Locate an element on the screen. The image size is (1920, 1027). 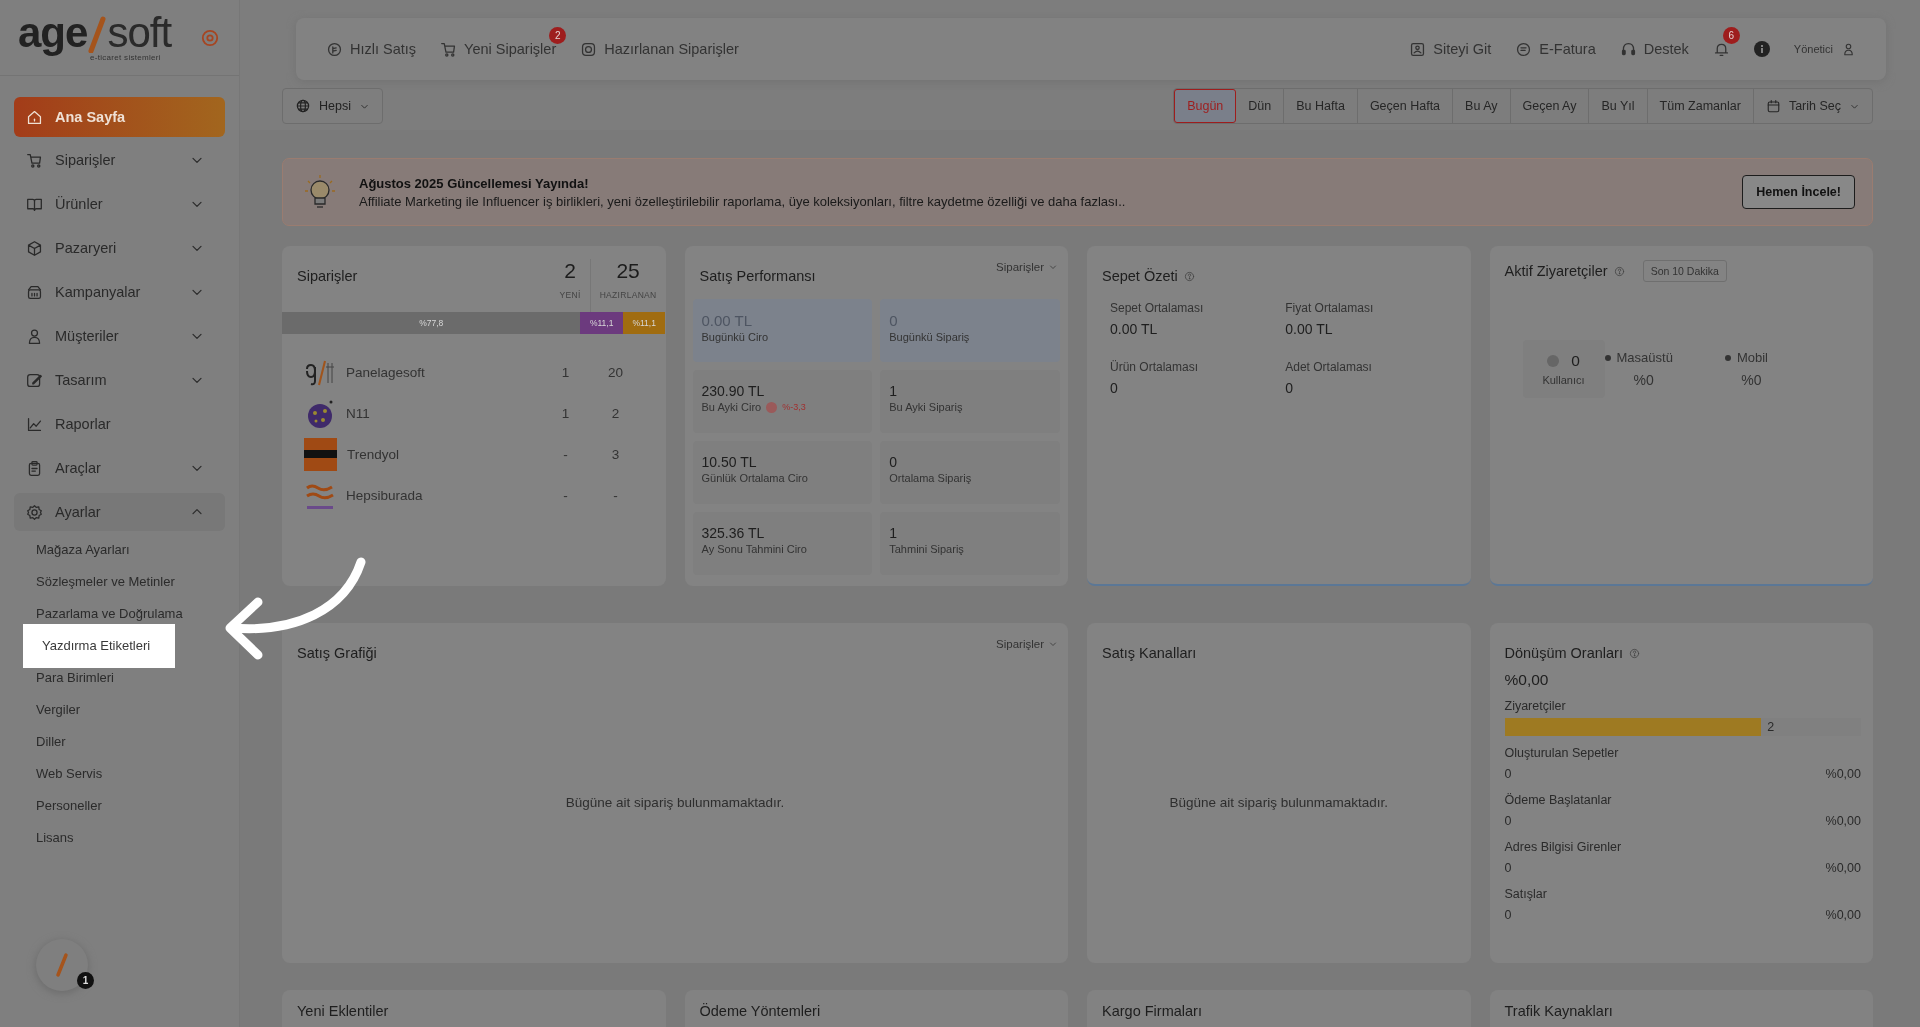
sidebar-item: Ürünler is located at coordinates (119, 204).